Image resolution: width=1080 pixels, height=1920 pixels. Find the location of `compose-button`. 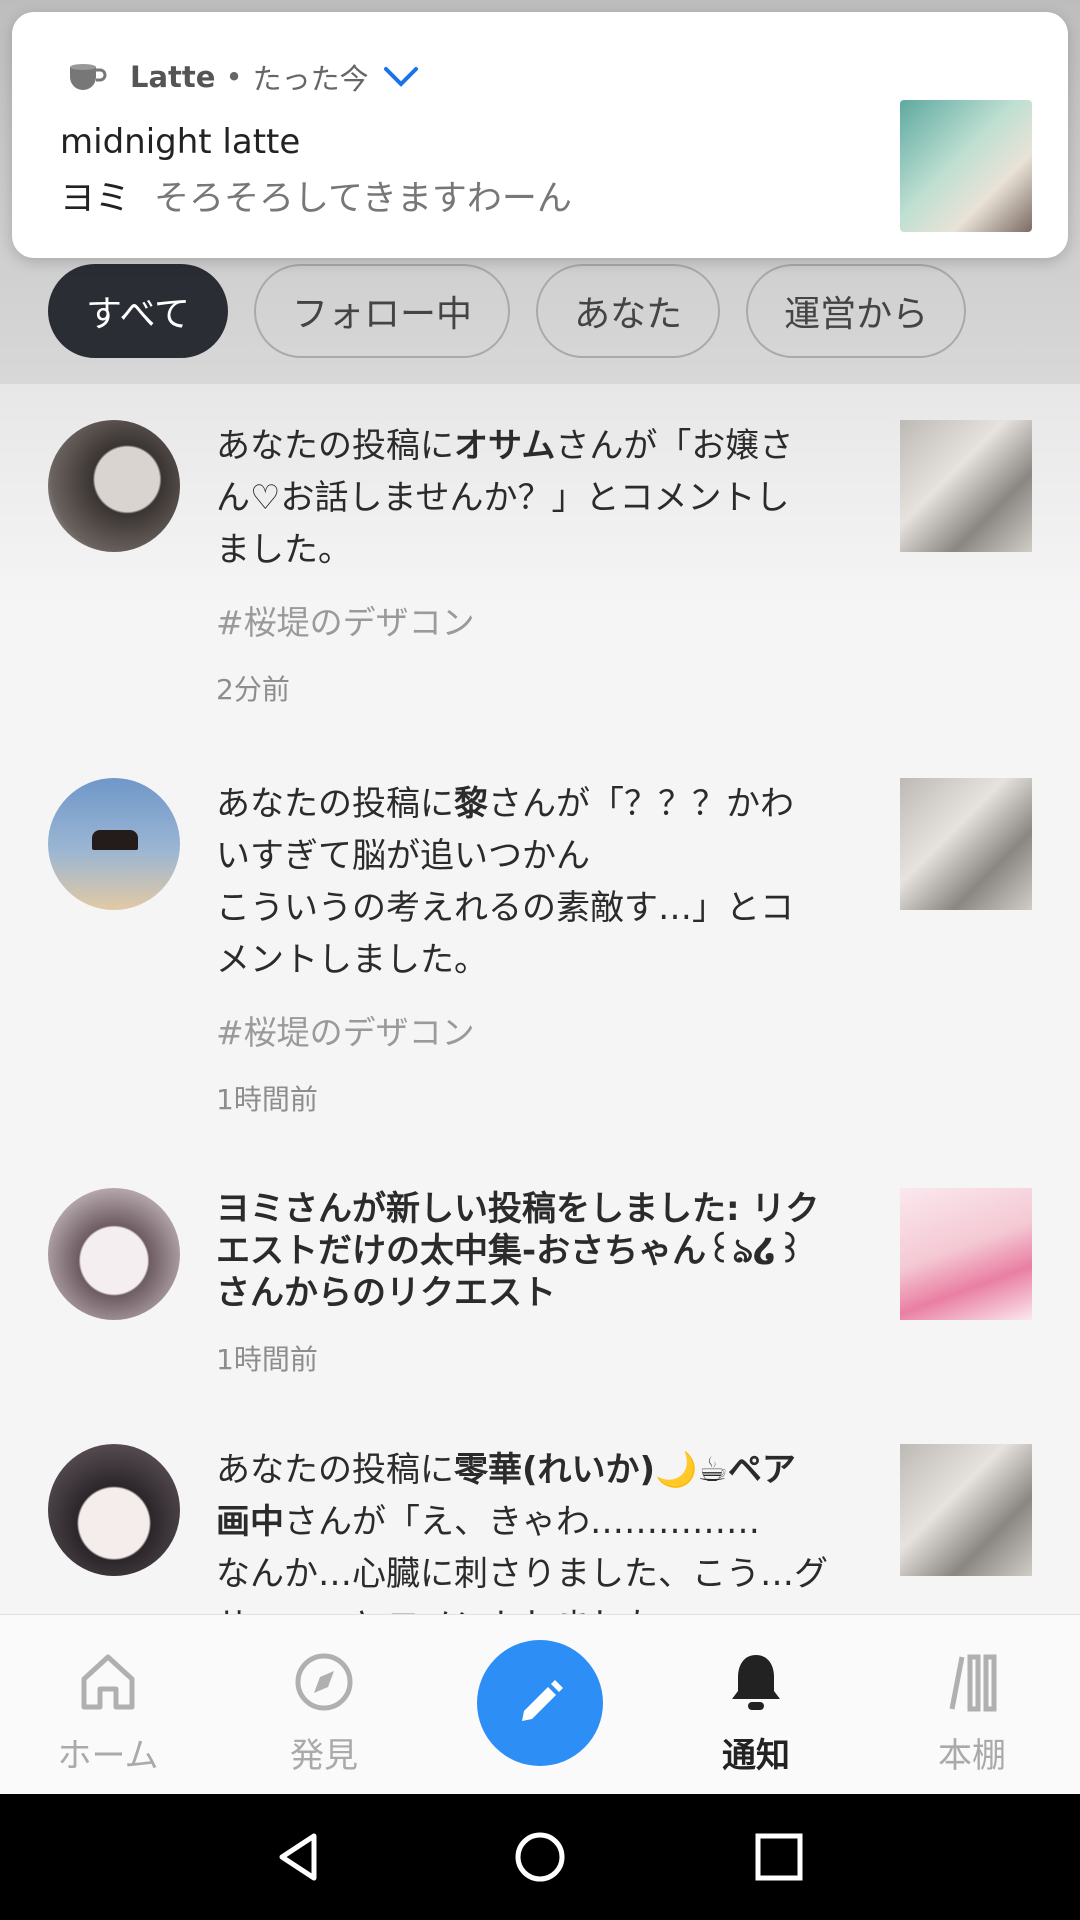

compose-button is located at coordinates (540, 1703).